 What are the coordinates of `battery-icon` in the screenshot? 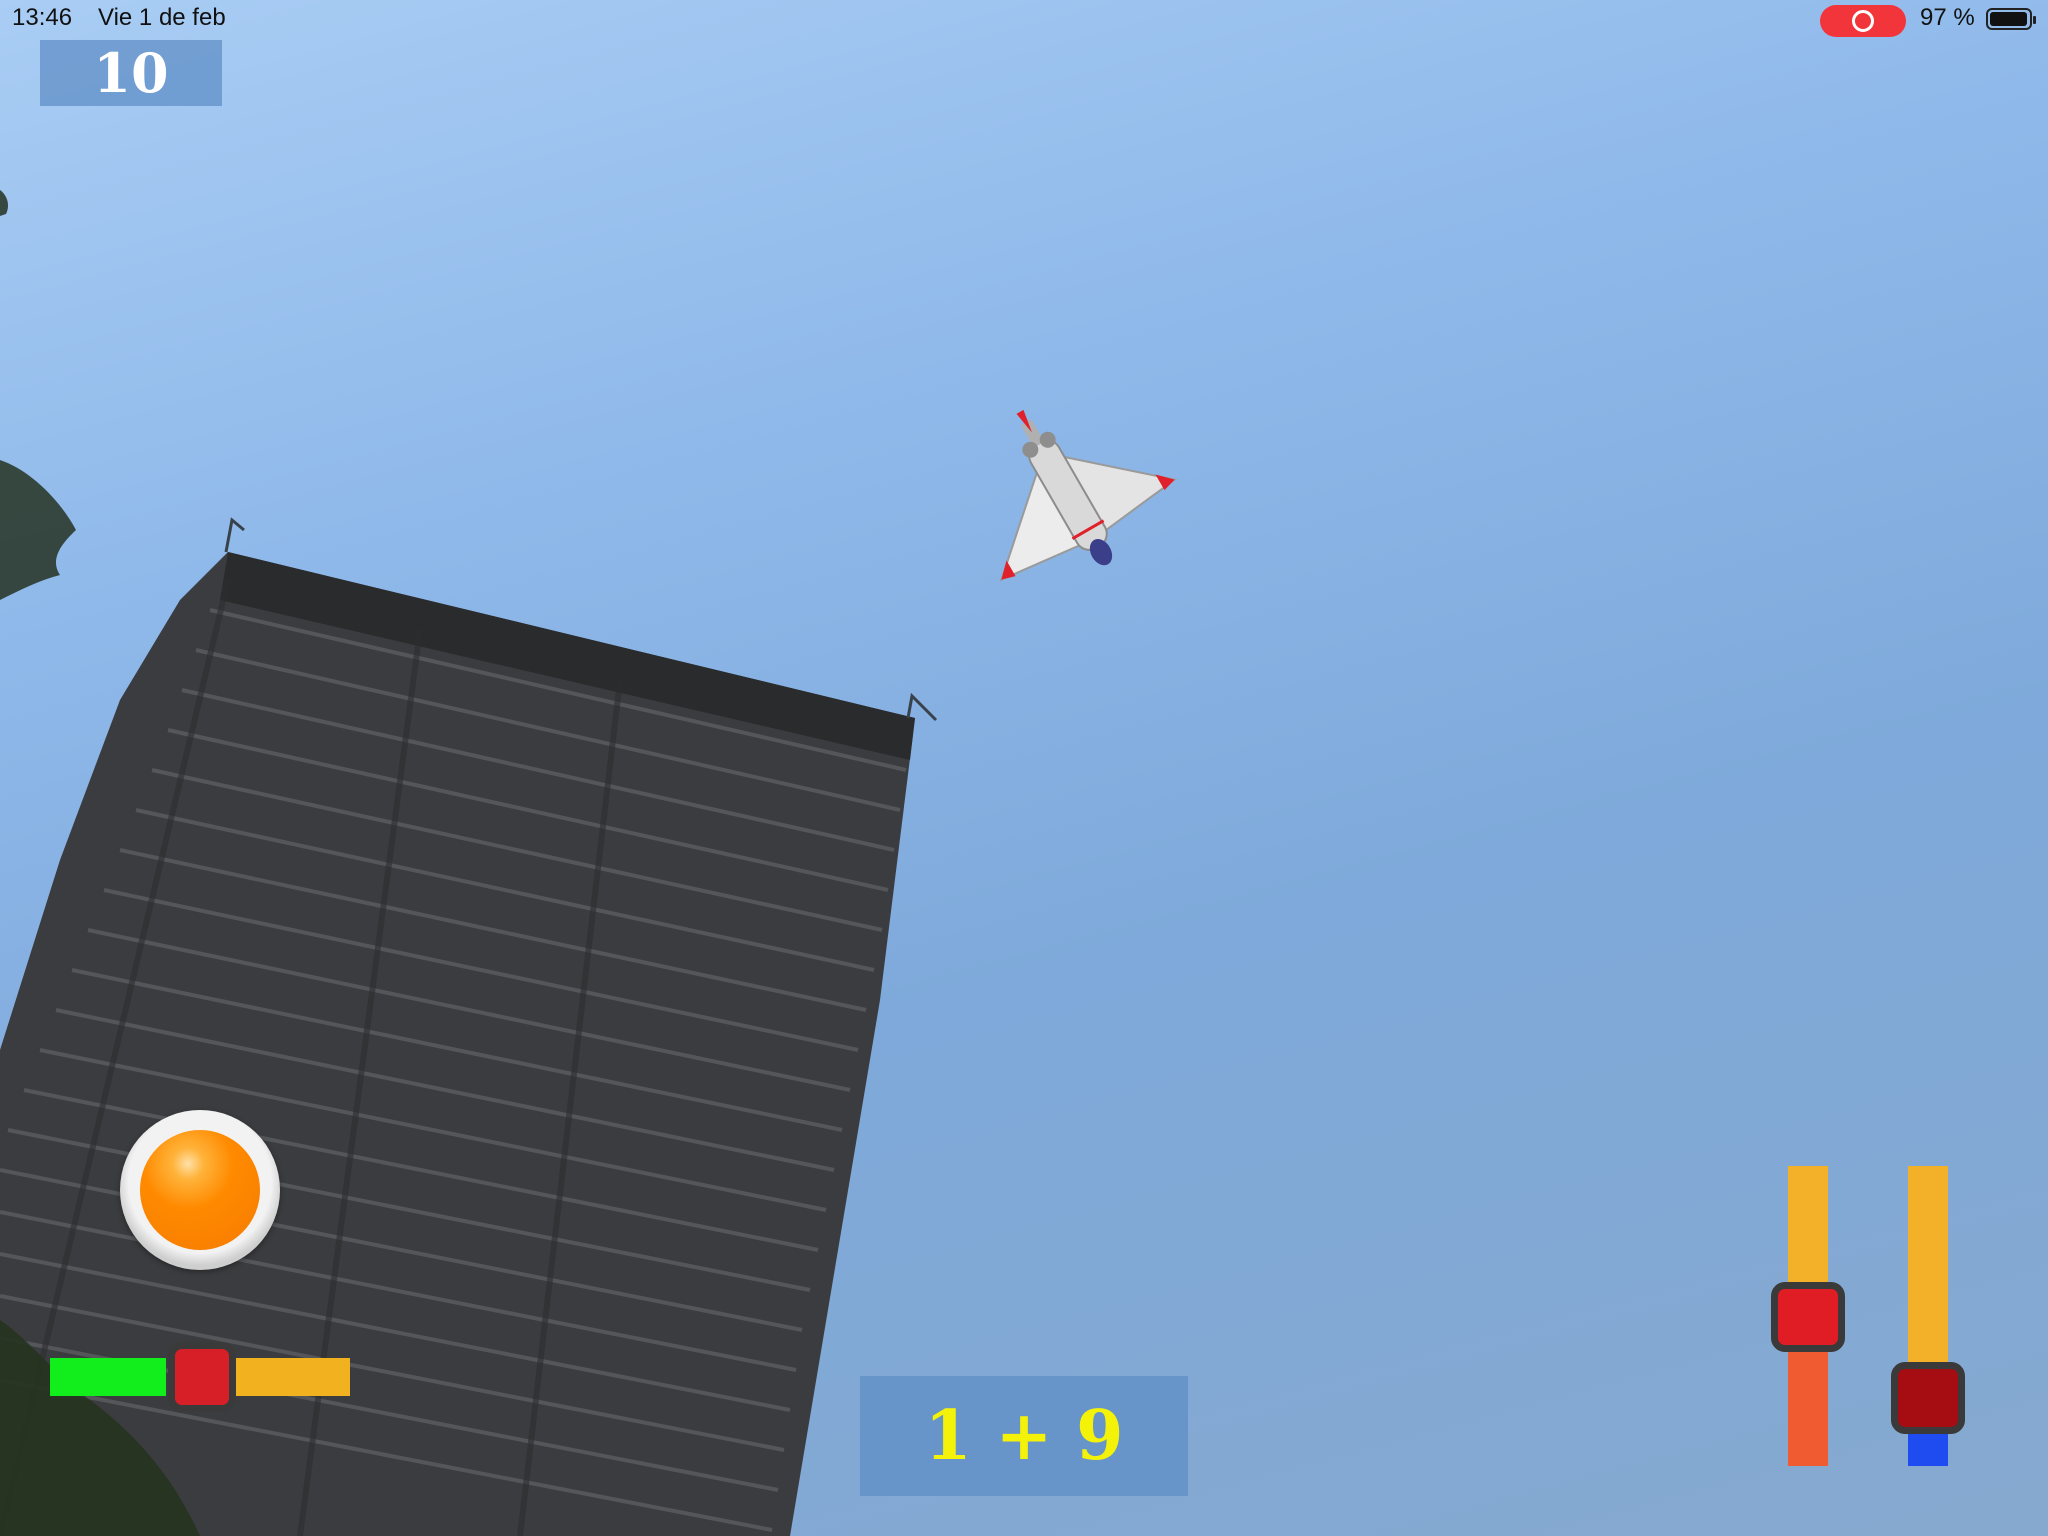 It's located at (2011, 19).